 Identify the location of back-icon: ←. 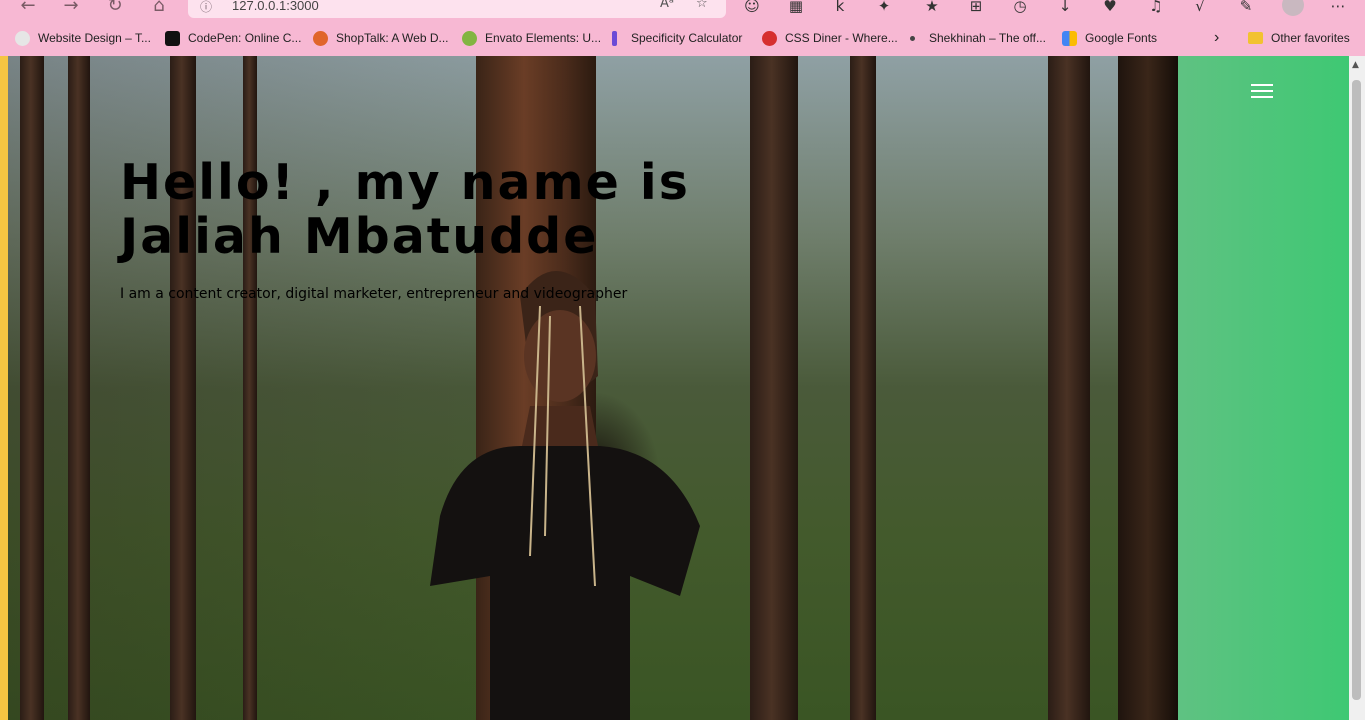
(28, 8).